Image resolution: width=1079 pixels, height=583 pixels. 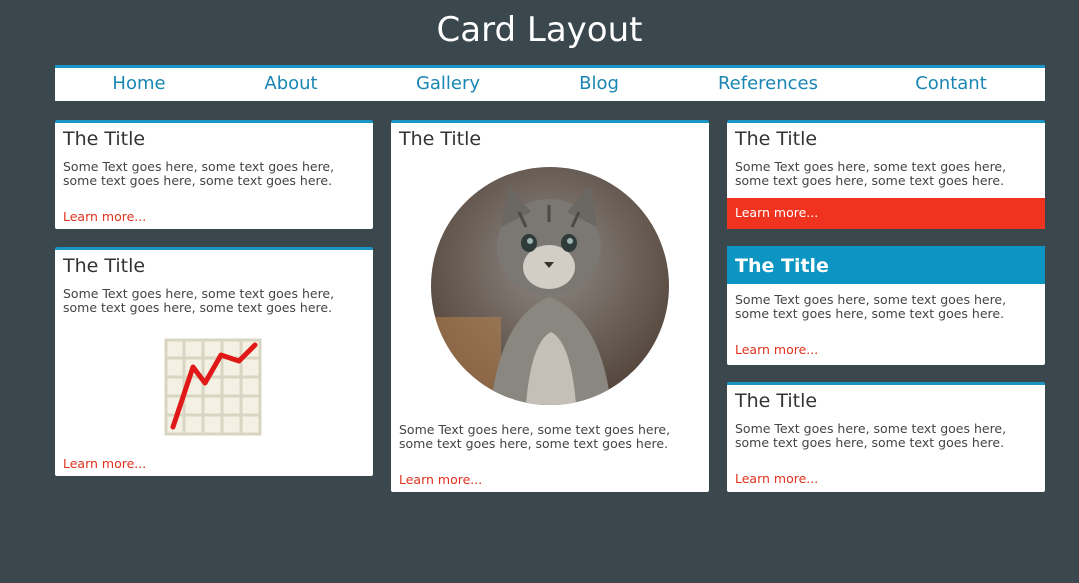 What do you see at coordinates (951, 83) in the screenshot?
I see `nav-contant: Contant` at bounding box center [951, 83].